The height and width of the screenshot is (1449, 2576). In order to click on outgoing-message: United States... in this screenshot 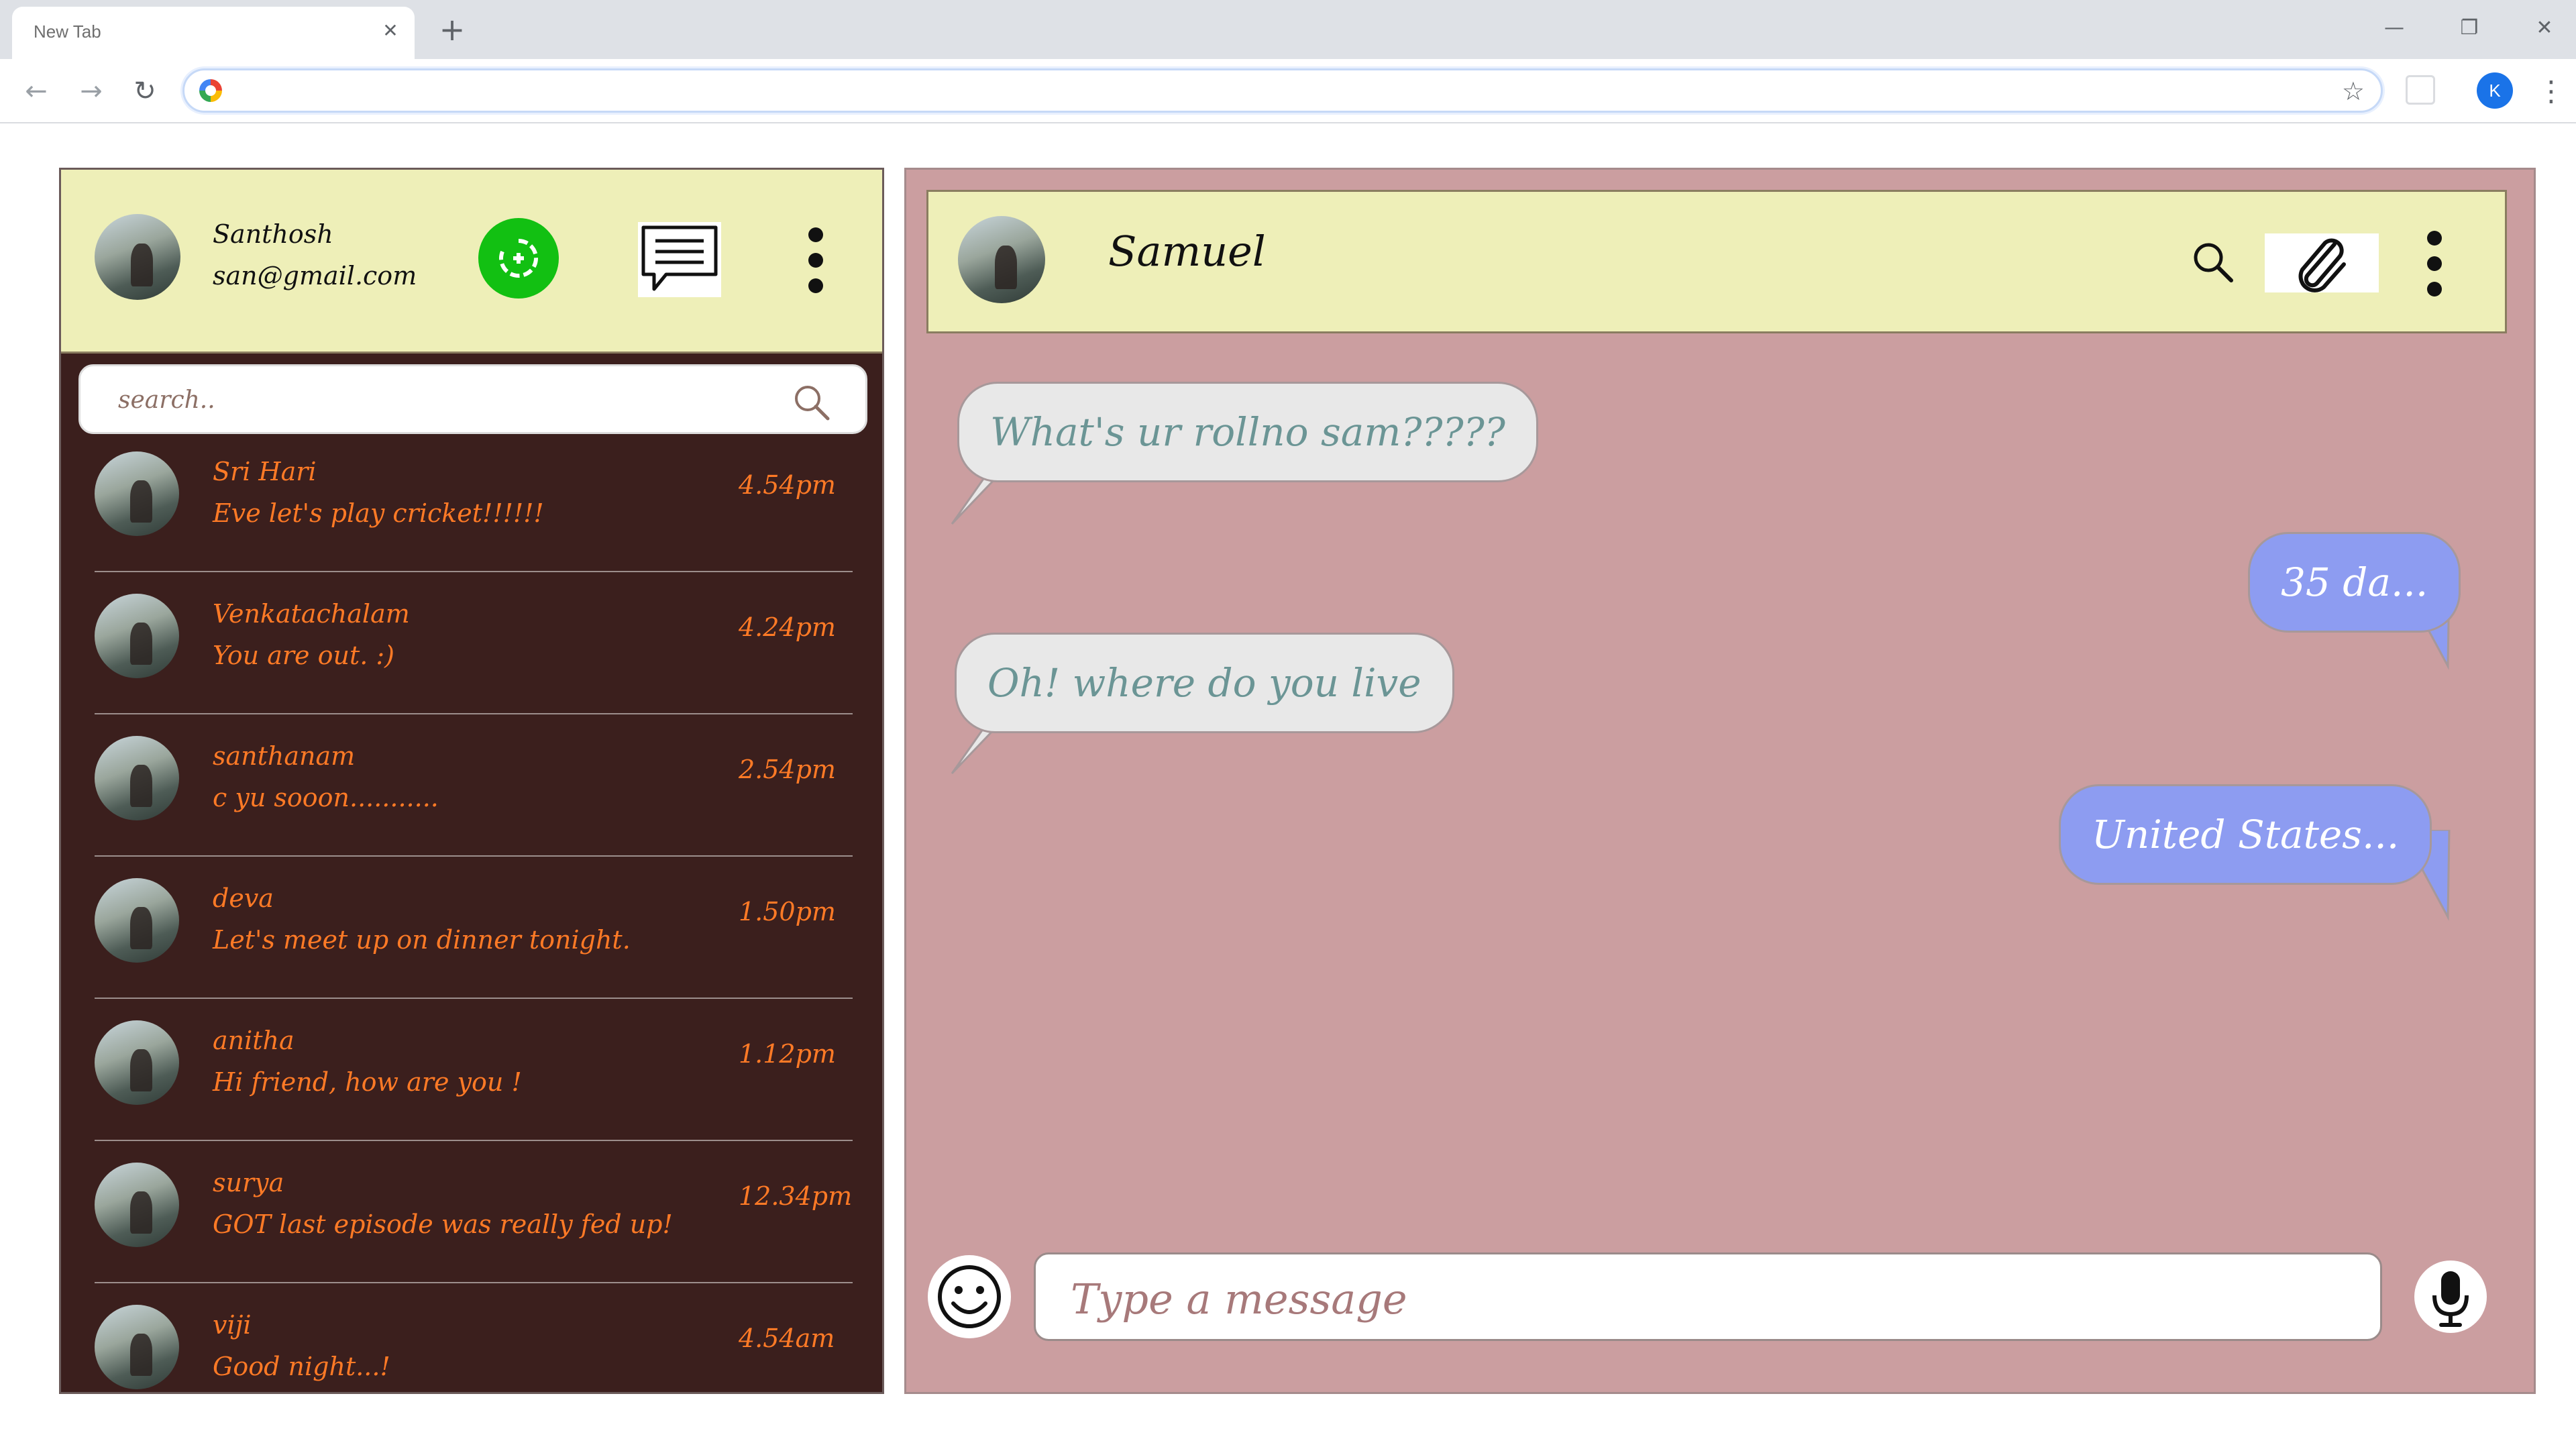, I will do `click(2245, 834)`.